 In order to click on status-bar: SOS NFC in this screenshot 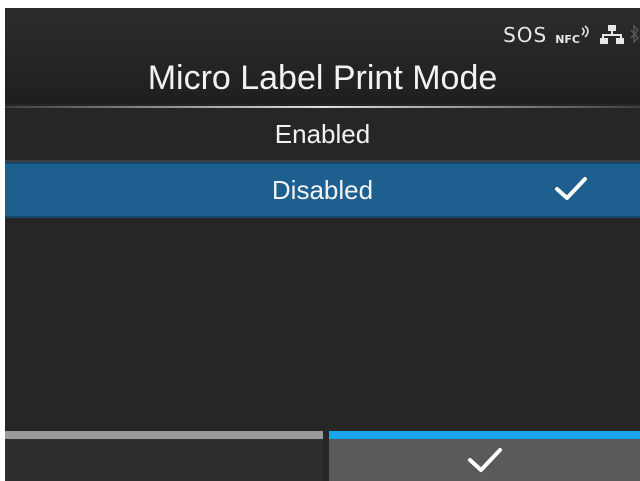, I will do `click(571, 35)`.